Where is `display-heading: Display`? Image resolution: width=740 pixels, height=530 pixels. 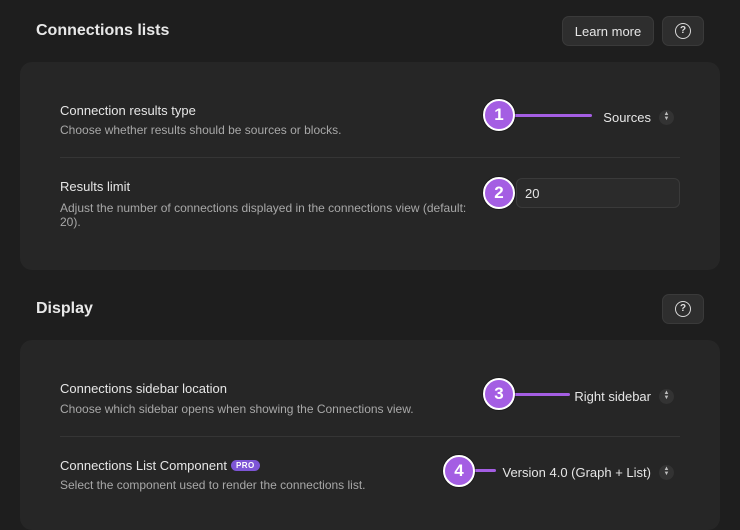 display-heading: Display is located at coordinates (64, 308).